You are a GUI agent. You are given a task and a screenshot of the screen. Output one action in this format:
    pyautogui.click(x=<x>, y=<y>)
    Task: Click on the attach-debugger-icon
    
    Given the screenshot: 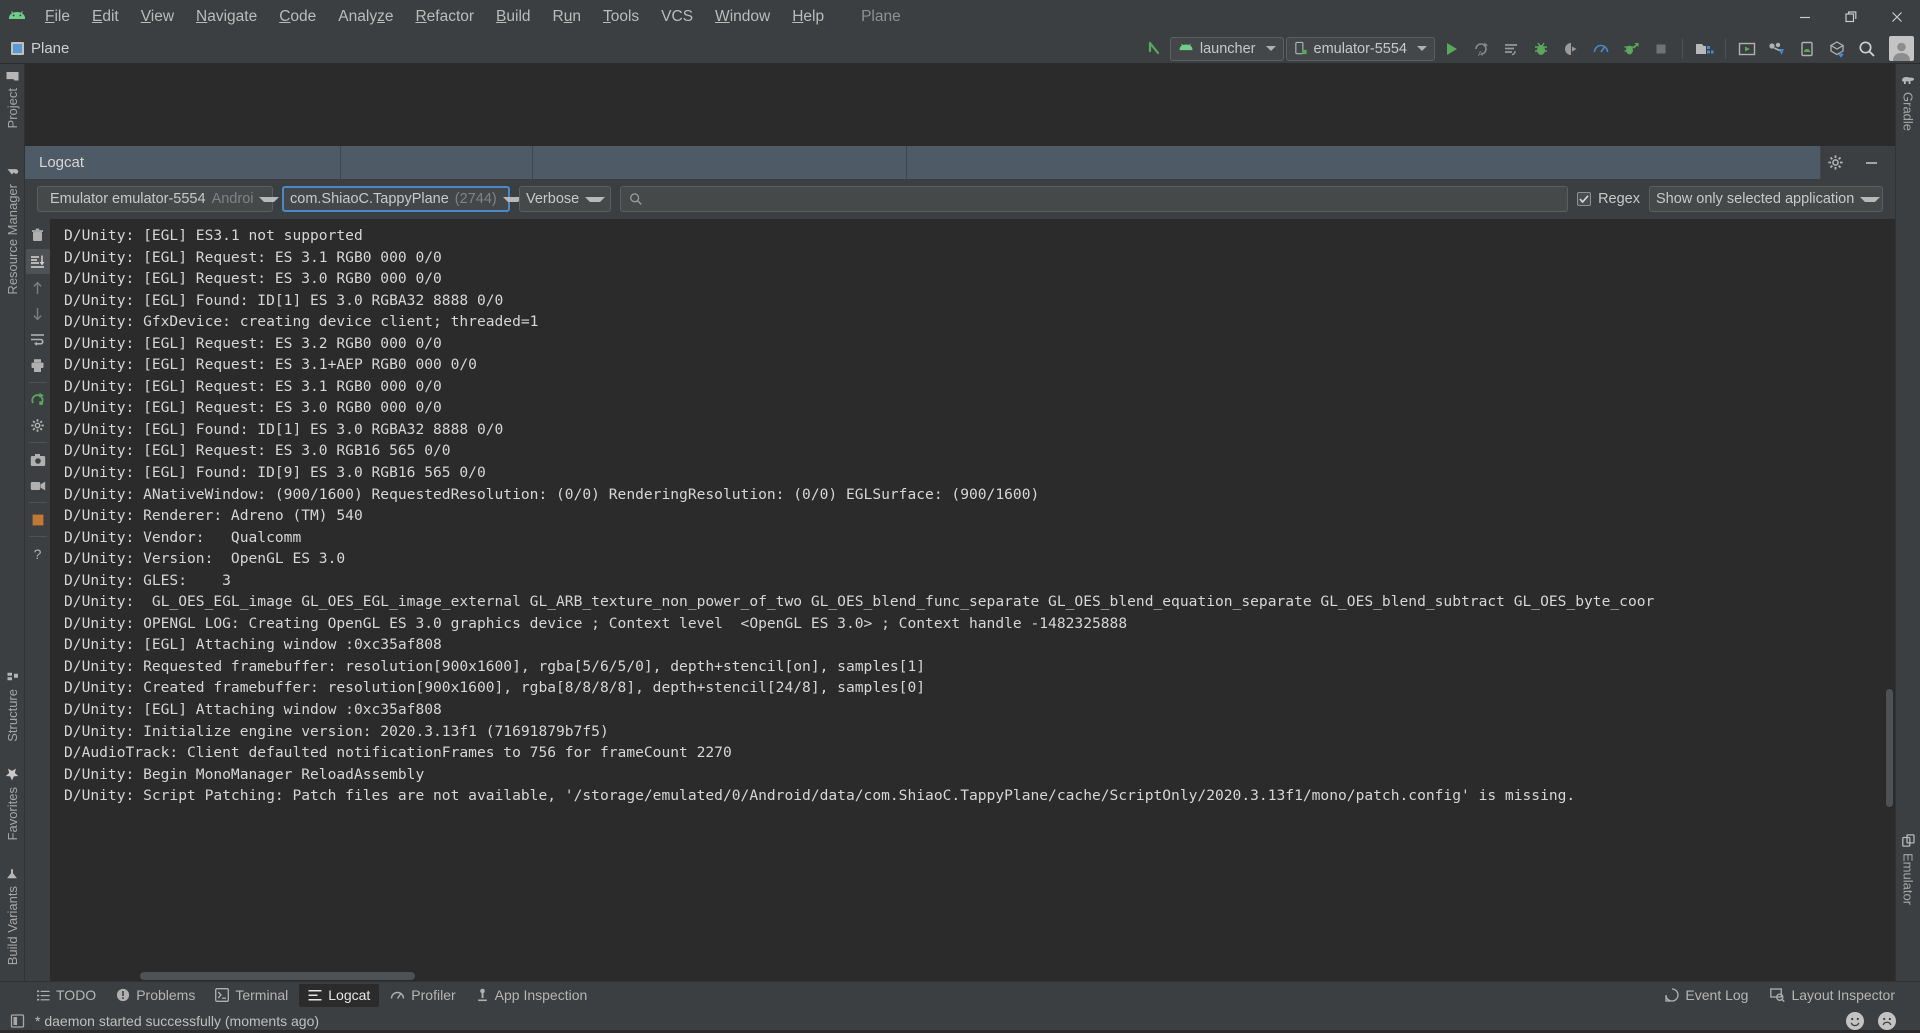 What is the action you would take?
    pyautogui.click(x=1571, y=49)
    